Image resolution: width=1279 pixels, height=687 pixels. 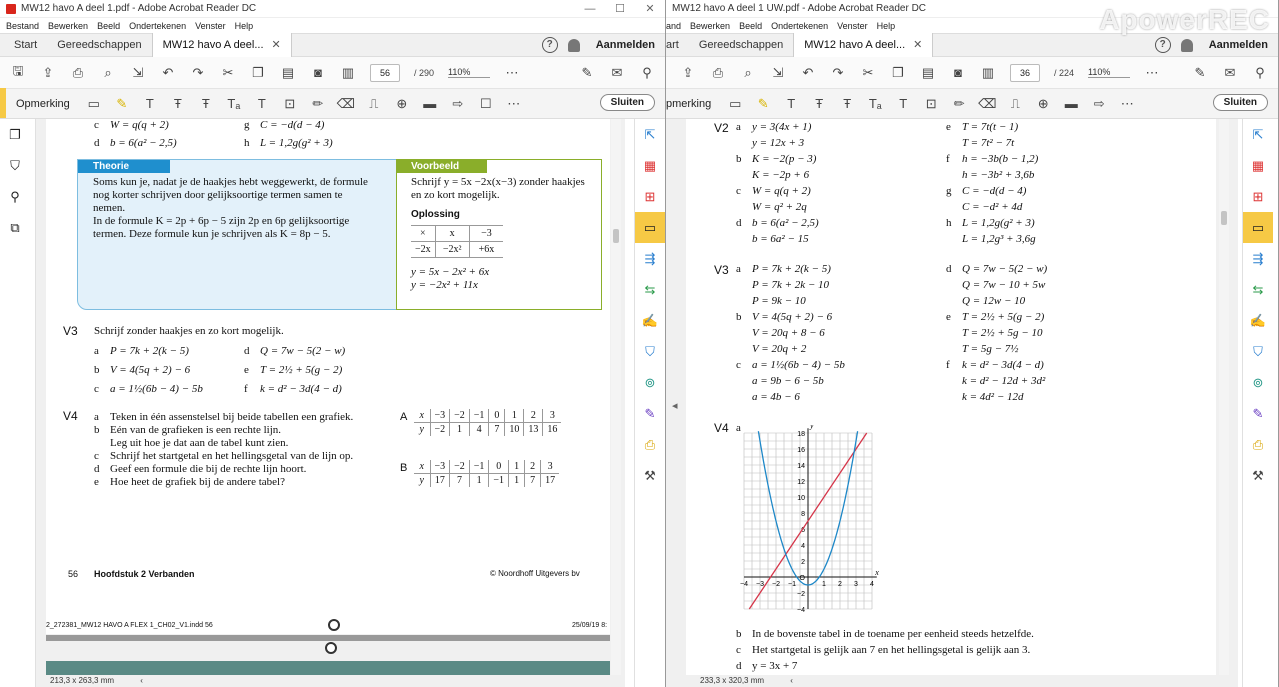 What do you see at coordinates (1230, 73) in the screenshot?
I see `mail-icon: ✉` at bounding box center [1230, 73].